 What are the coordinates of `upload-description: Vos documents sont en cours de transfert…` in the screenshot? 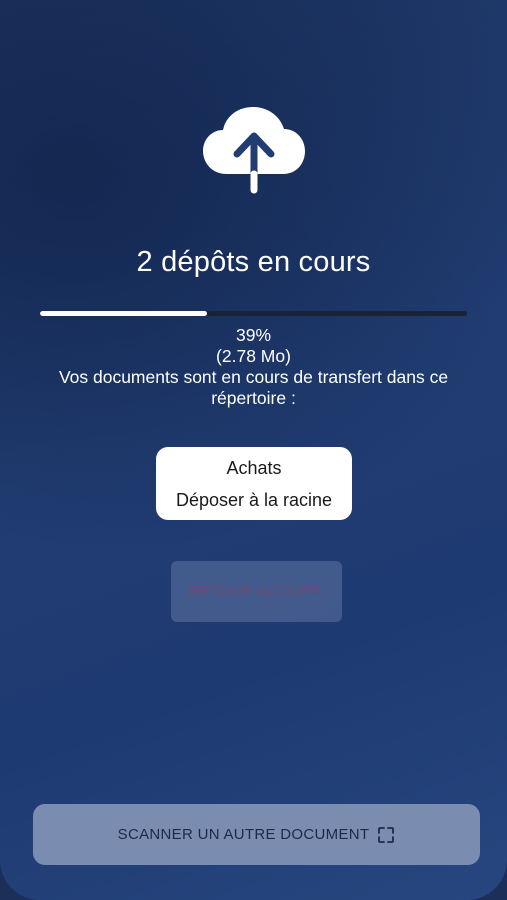 It's located at (253, 387).